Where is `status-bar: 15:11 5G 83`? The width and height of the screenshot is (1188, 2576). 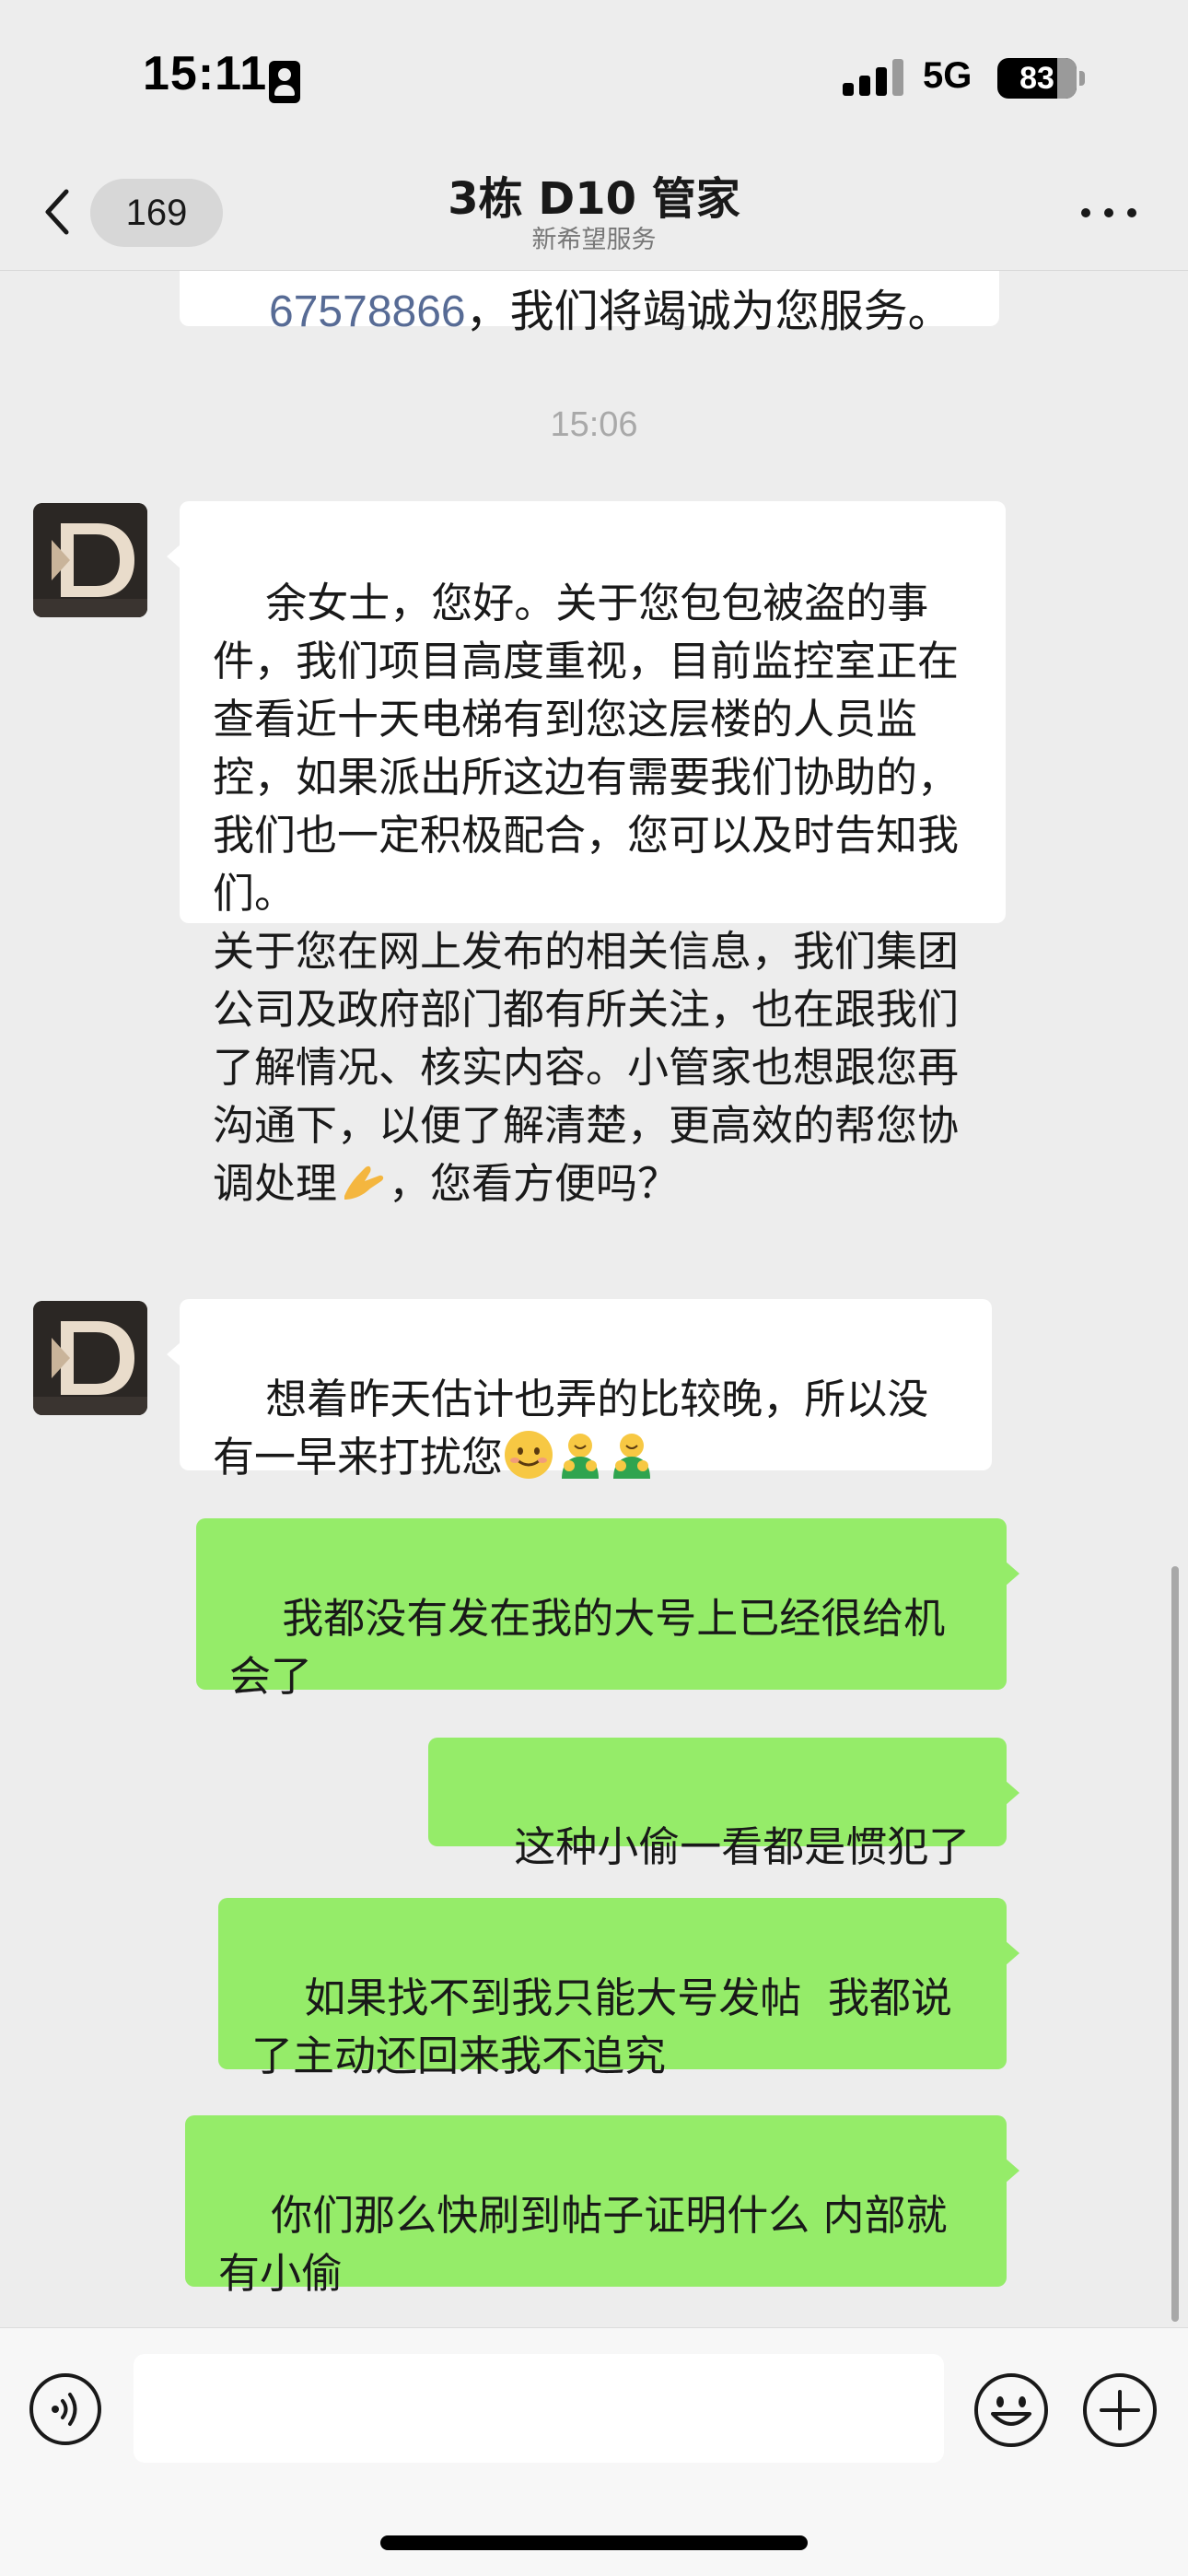
status-bar: 15:11 5G 83 is located at coordinates (594, 78).